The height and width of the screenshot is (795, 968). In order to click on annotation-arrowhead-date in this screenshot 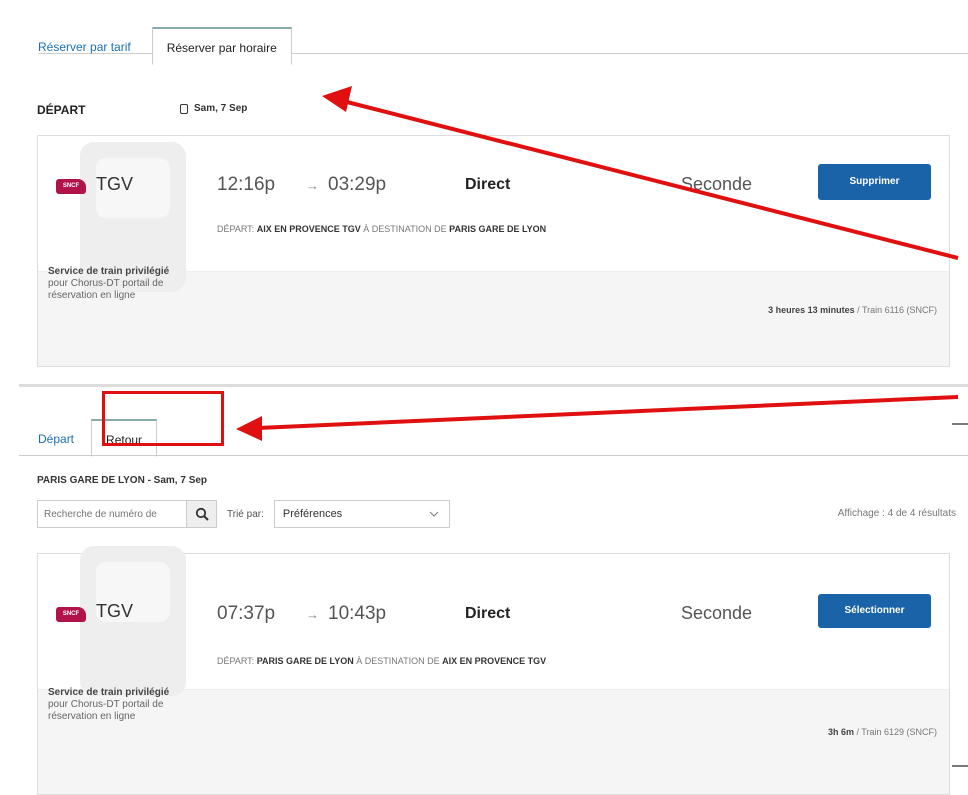, I will do `click(337, 99)`.